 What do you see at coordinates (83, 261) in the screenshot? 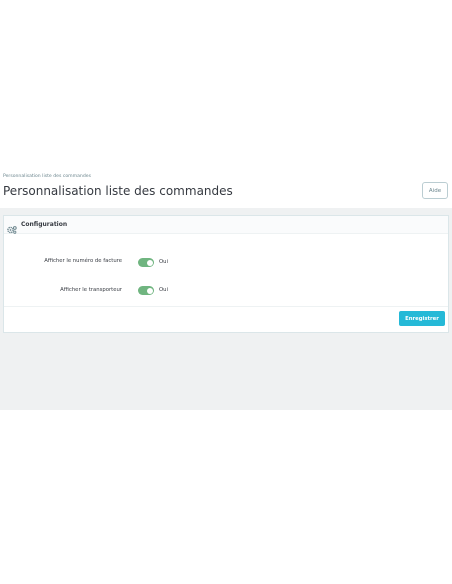
I see `row-label: Afficher le numéro de facture` at bounding box center [83, 261].